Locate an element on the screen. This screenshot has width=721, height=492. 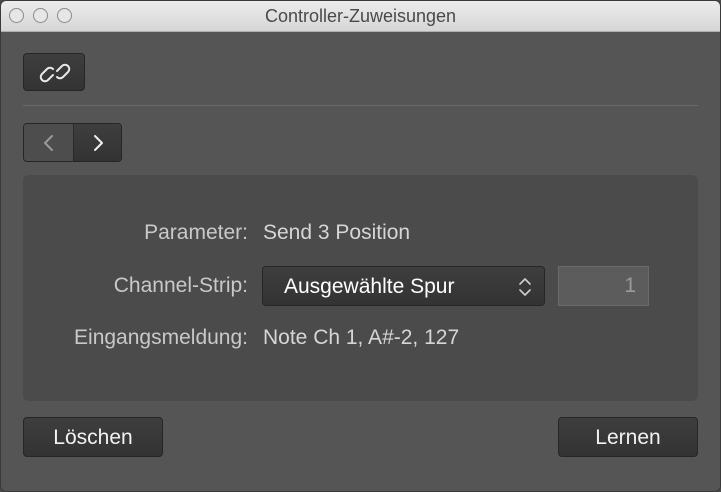
previous-button is located at coordinates (49, 142).